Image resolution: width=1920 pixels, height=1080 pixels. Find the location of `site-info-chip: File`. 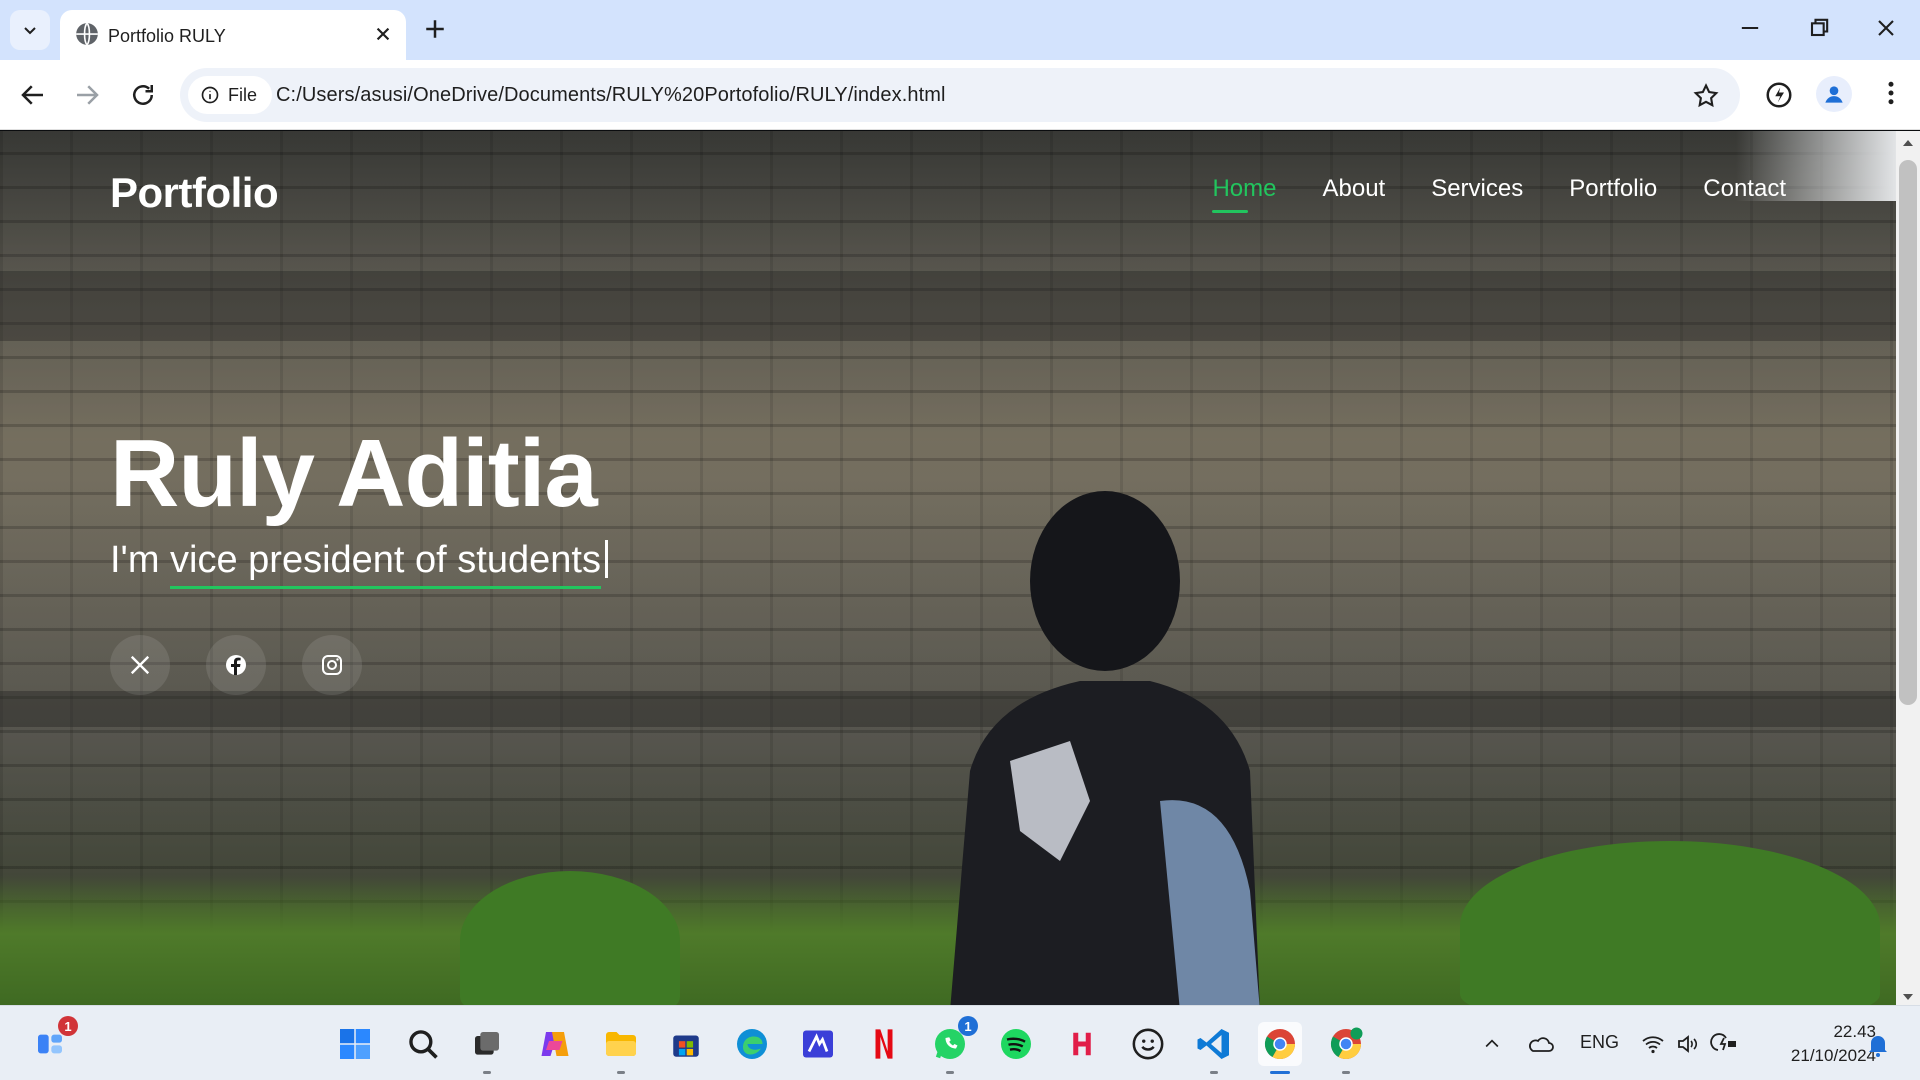

site-info-chip: File is located at coordinates (230, 95).